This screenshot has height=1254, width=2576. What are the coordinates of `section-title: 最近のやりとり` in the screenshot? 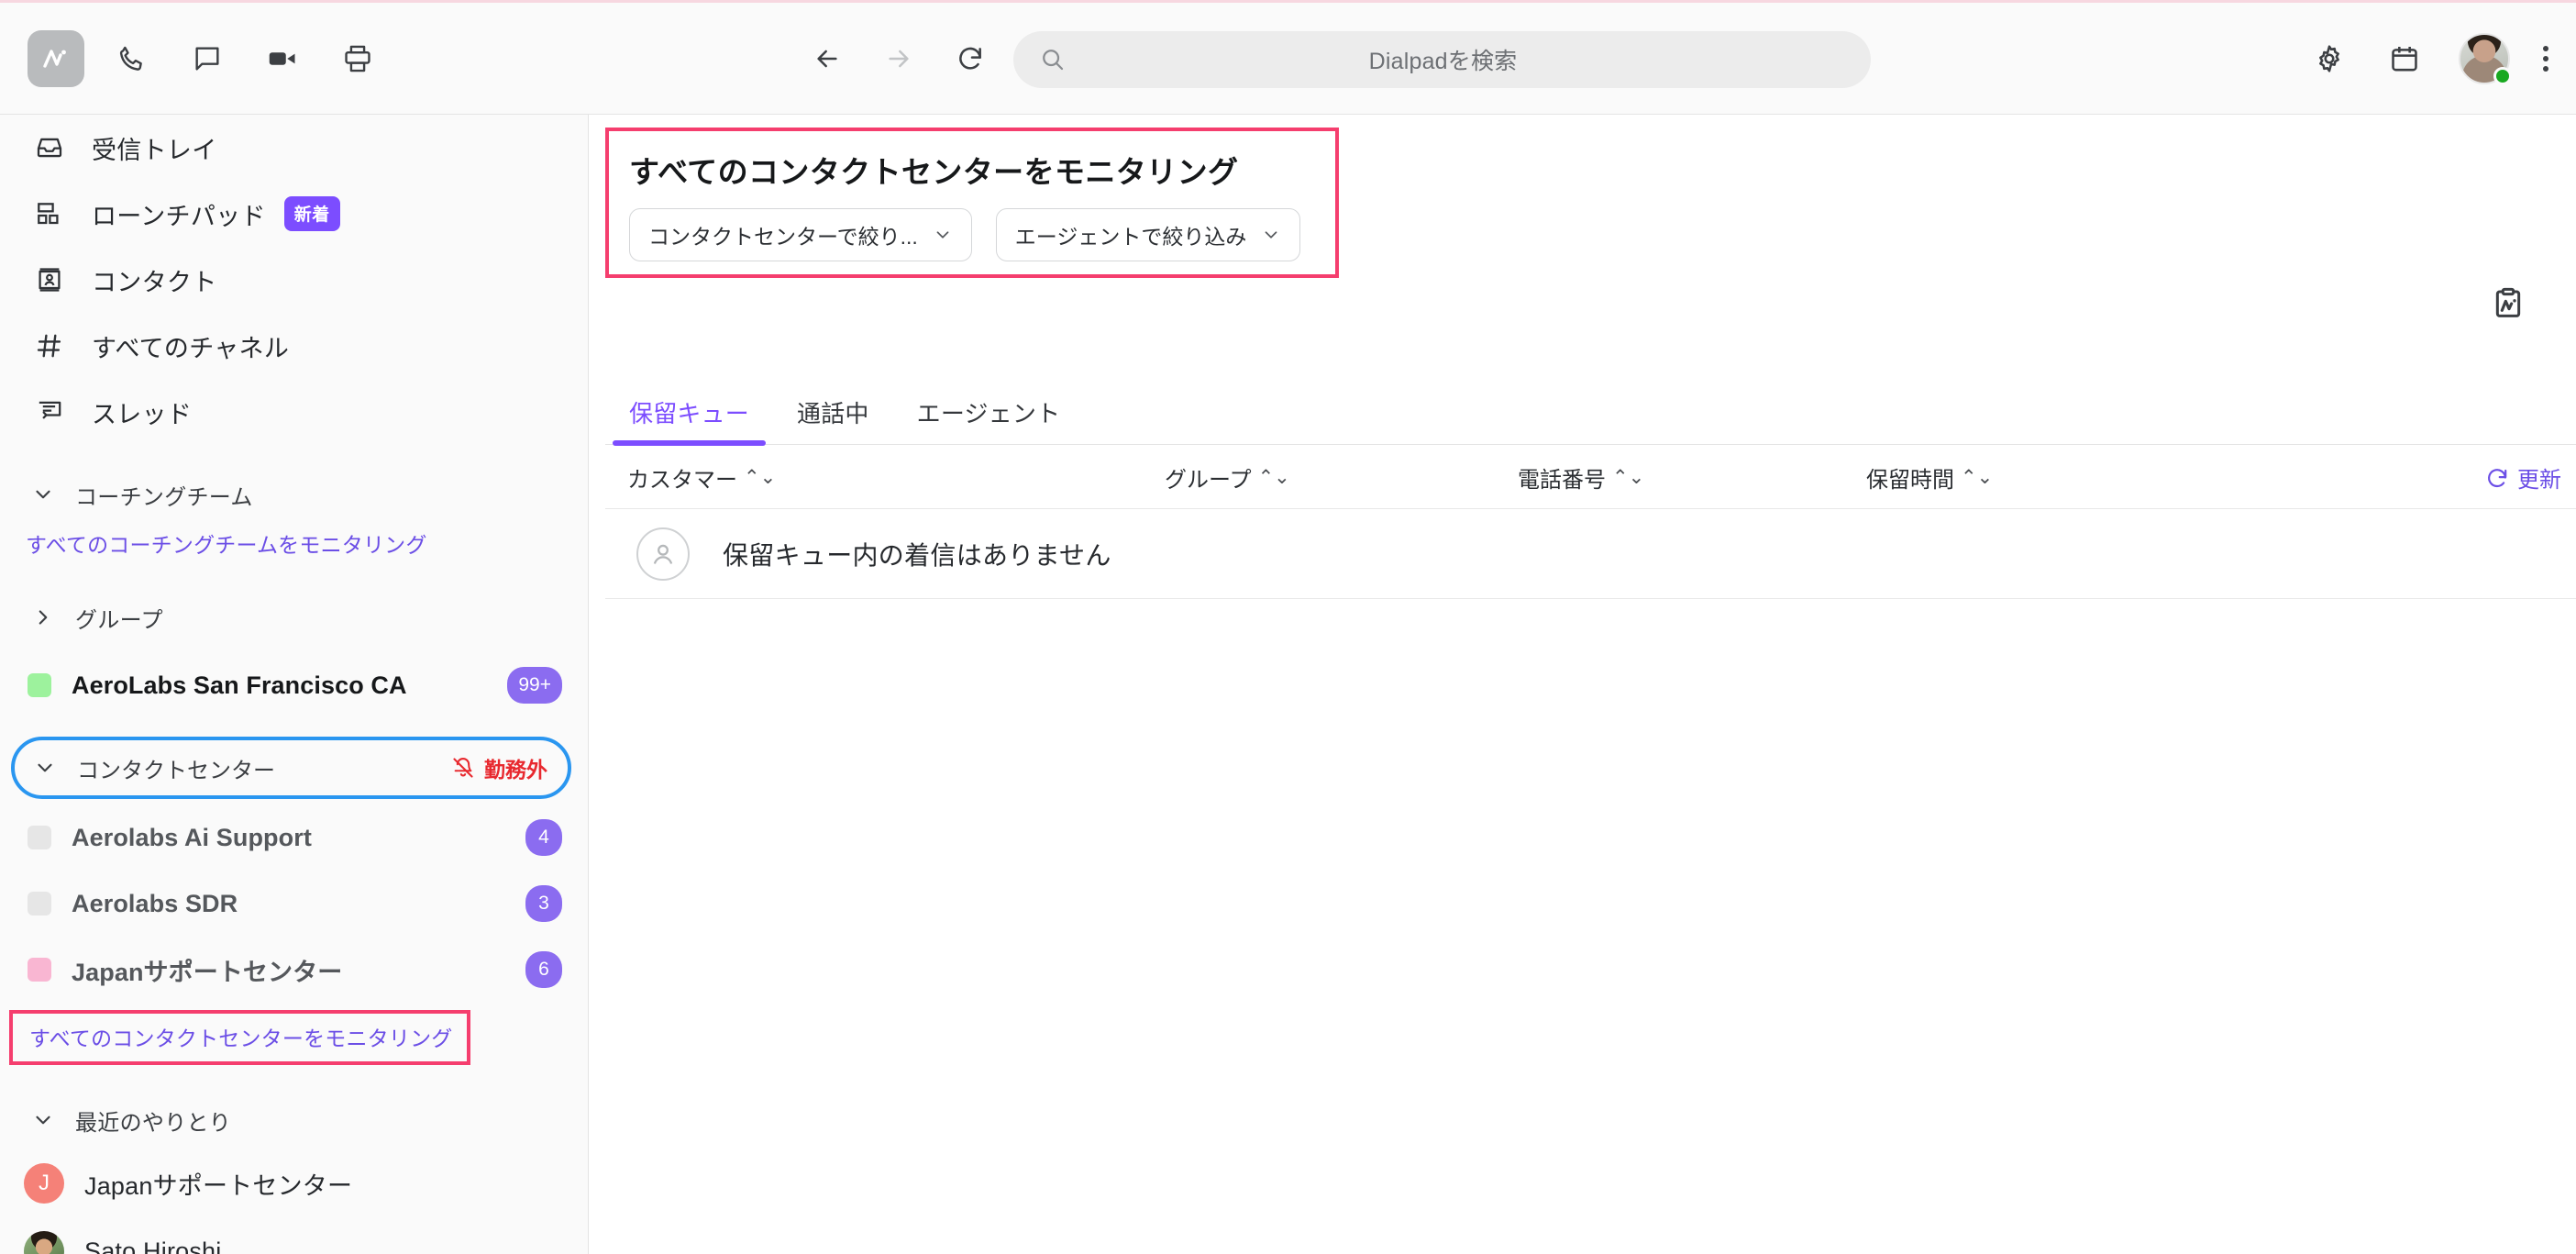 It's located at (153, 1123).